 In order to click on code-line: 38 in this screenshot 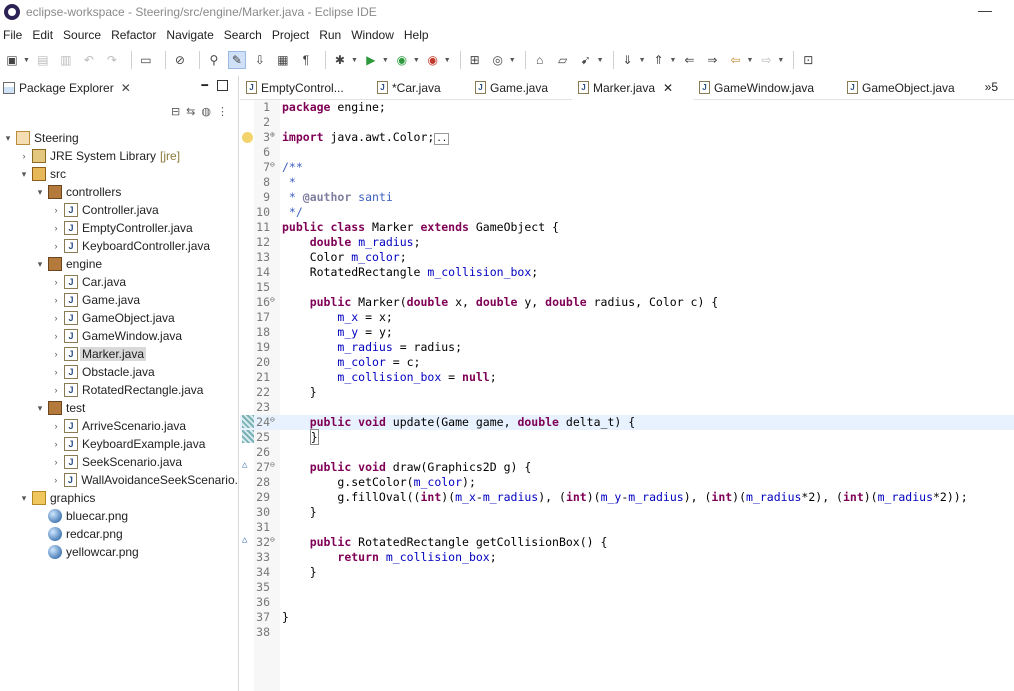, I will do `click(627, 632)`.